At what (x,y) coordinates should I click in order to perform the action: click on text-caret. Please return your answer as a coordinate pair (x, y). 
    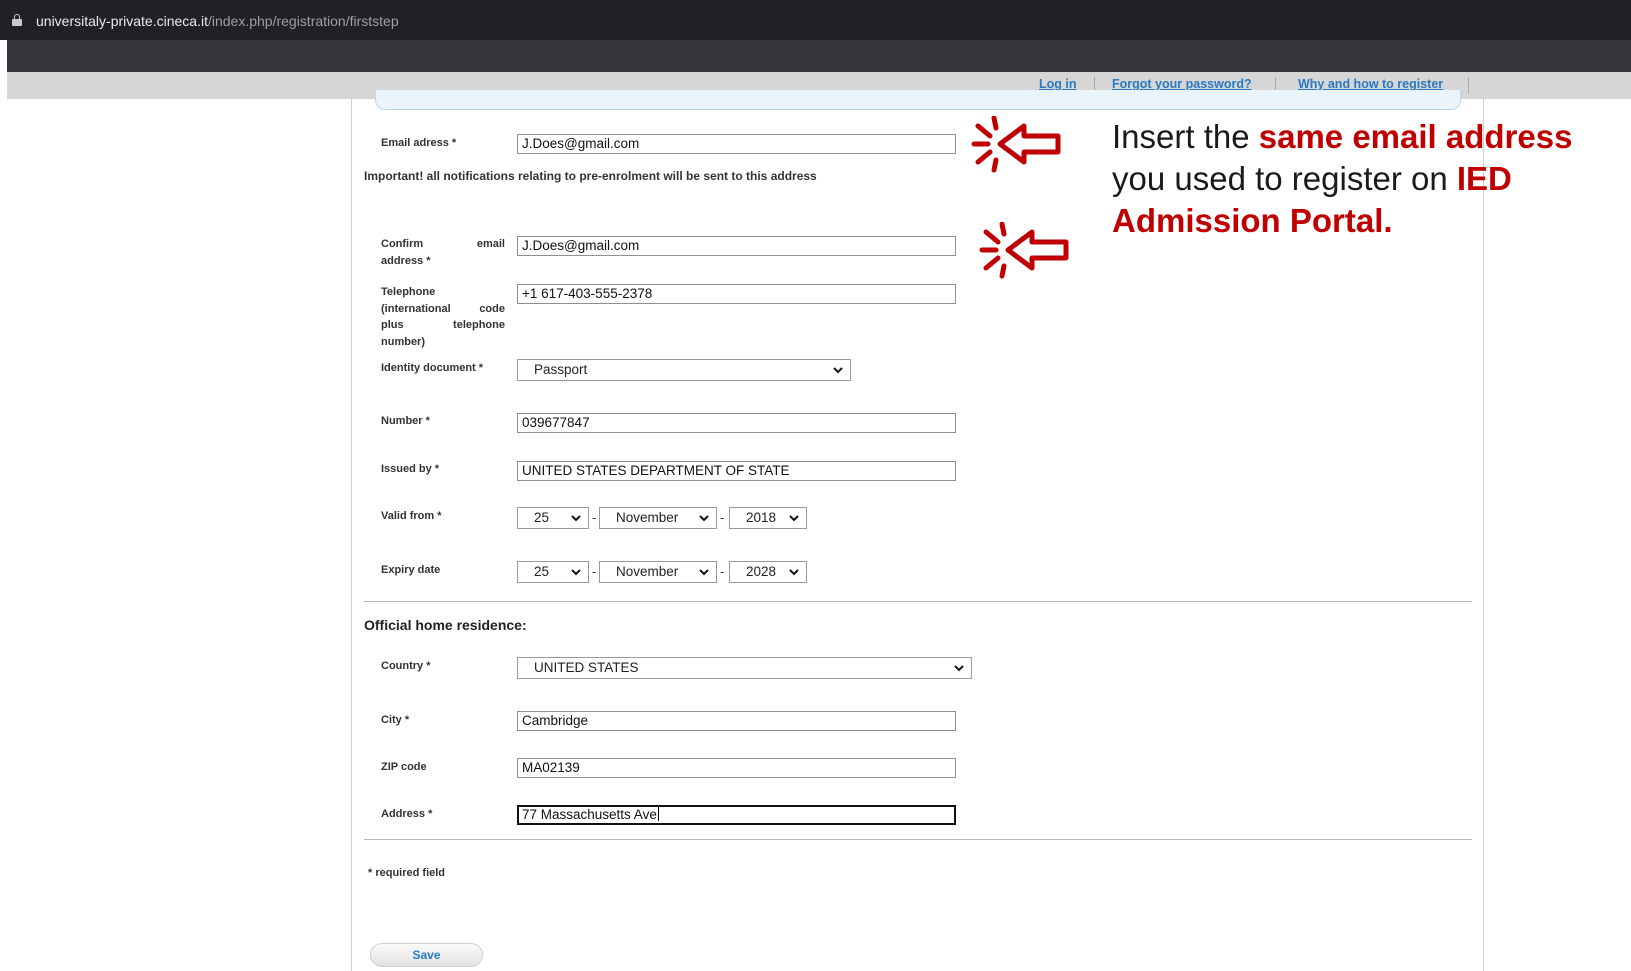
    Looking at the image, I should click on (658, 814).